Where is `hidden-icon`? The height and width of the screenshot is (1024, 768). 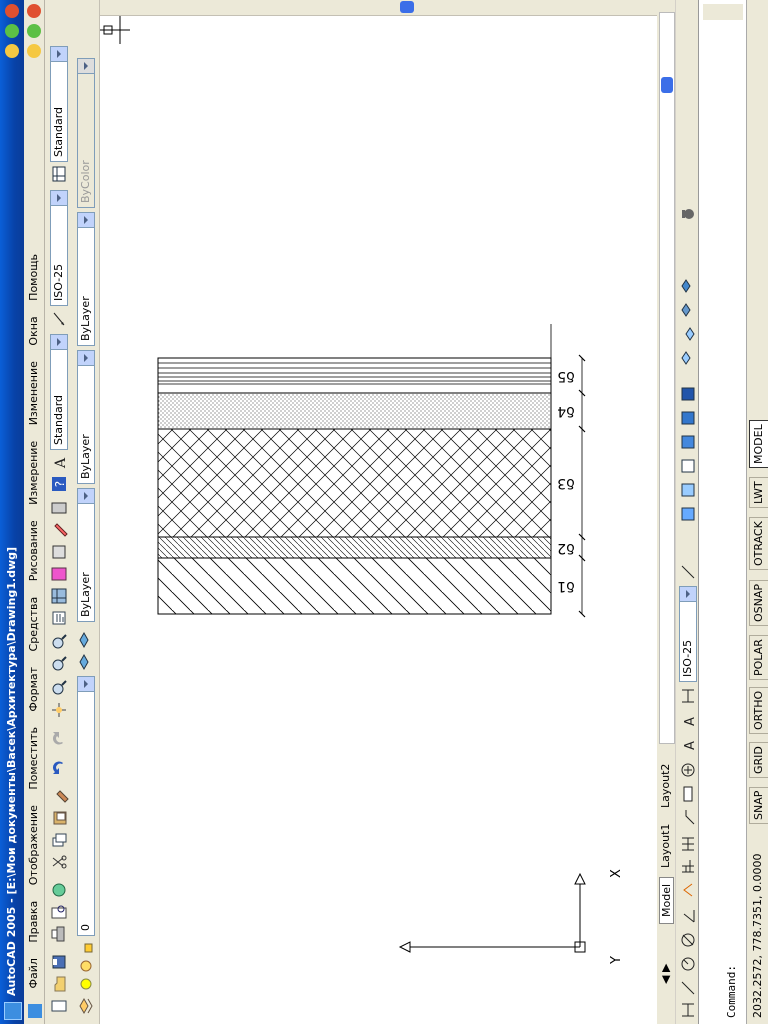 hidden-icon is located at coordinates (688, 490).